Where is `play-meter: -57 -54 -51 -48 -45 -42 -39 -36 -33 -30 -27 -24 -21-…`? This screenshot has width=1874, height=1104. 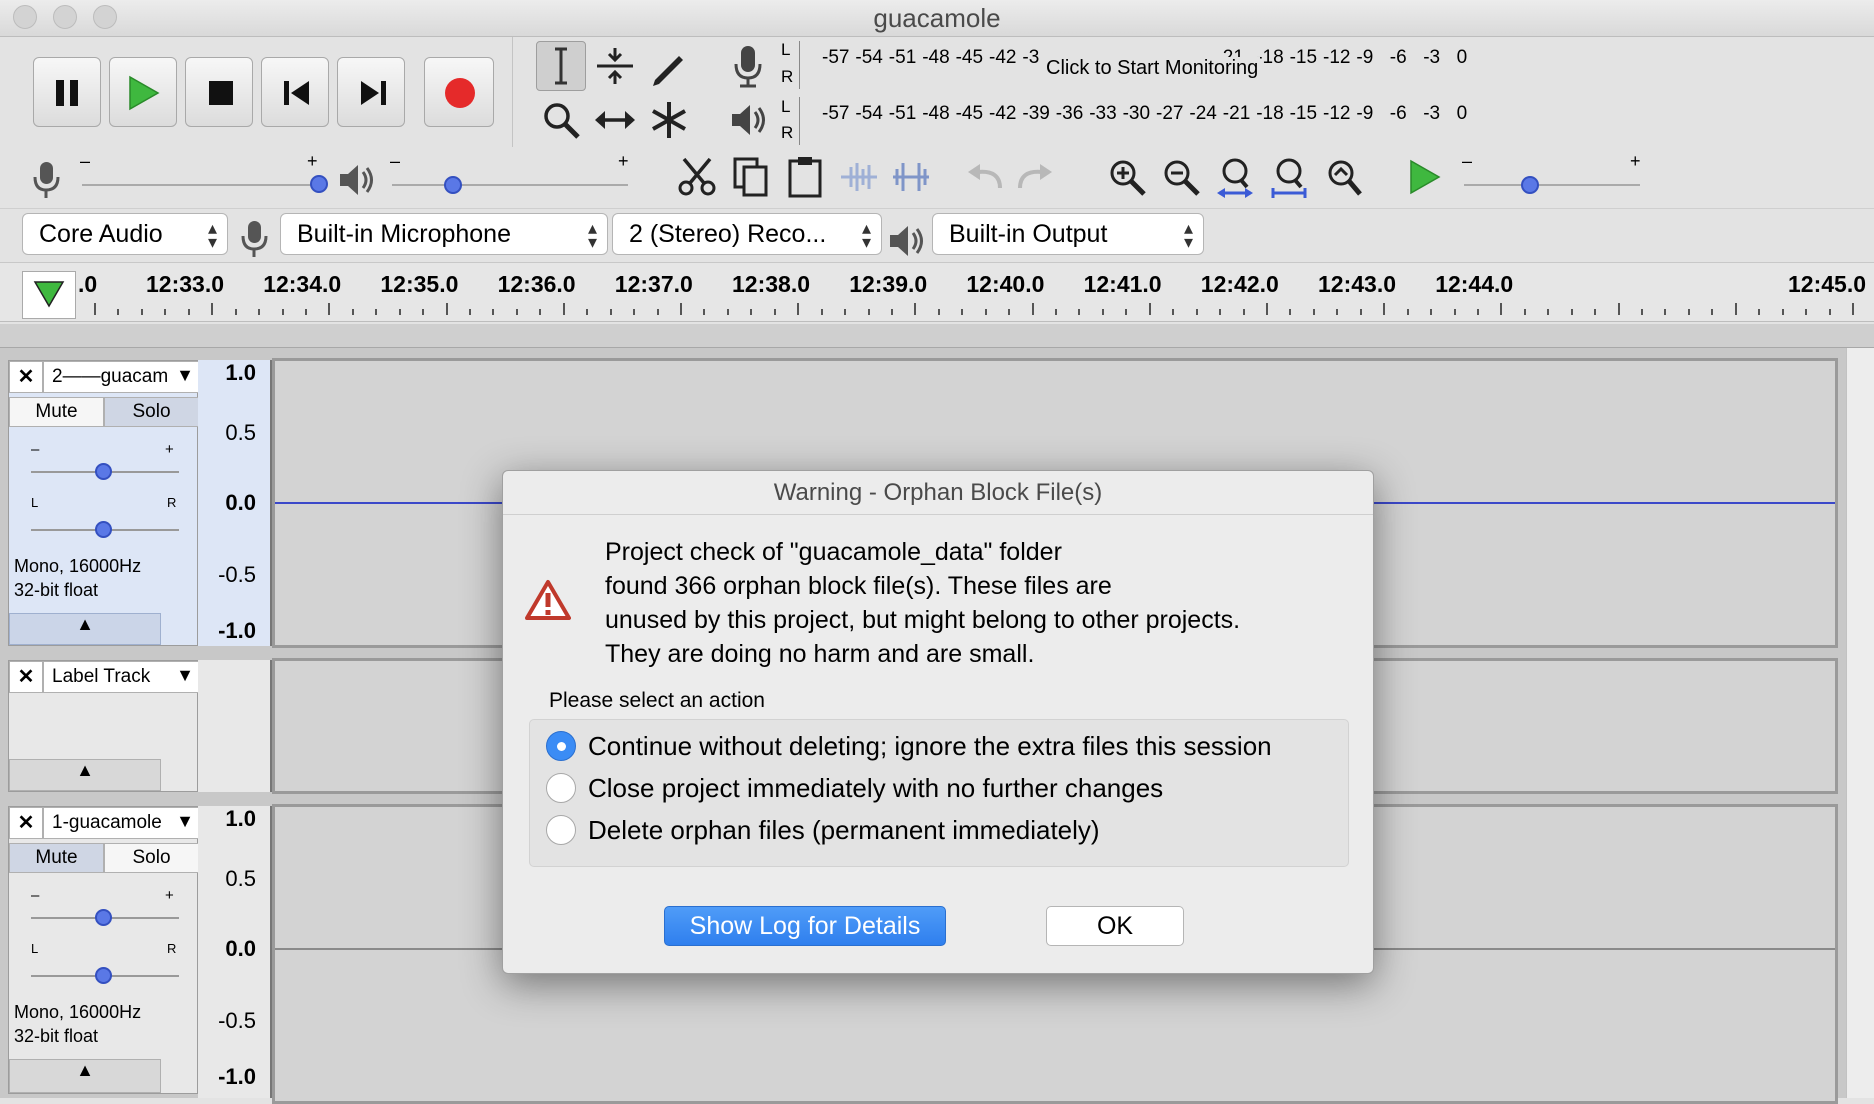 play-meter: -57 -54 -51 -48 -45 -42 -39 -36 -33 -30 -27 -24 -21-… is located at coordinates (1162, 121).